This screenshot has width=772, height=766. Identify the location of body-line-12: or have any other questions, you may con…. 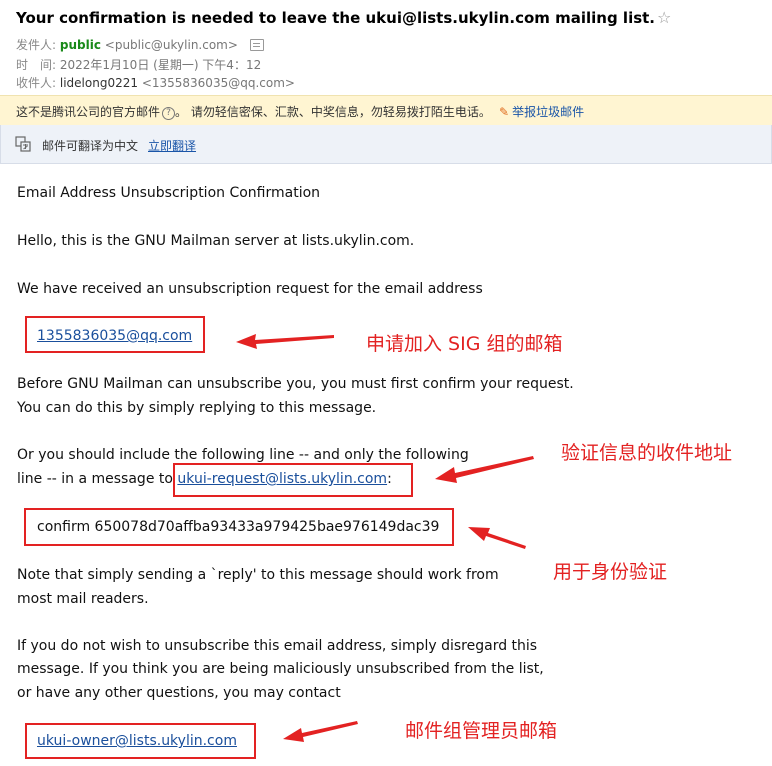
(179, 693).